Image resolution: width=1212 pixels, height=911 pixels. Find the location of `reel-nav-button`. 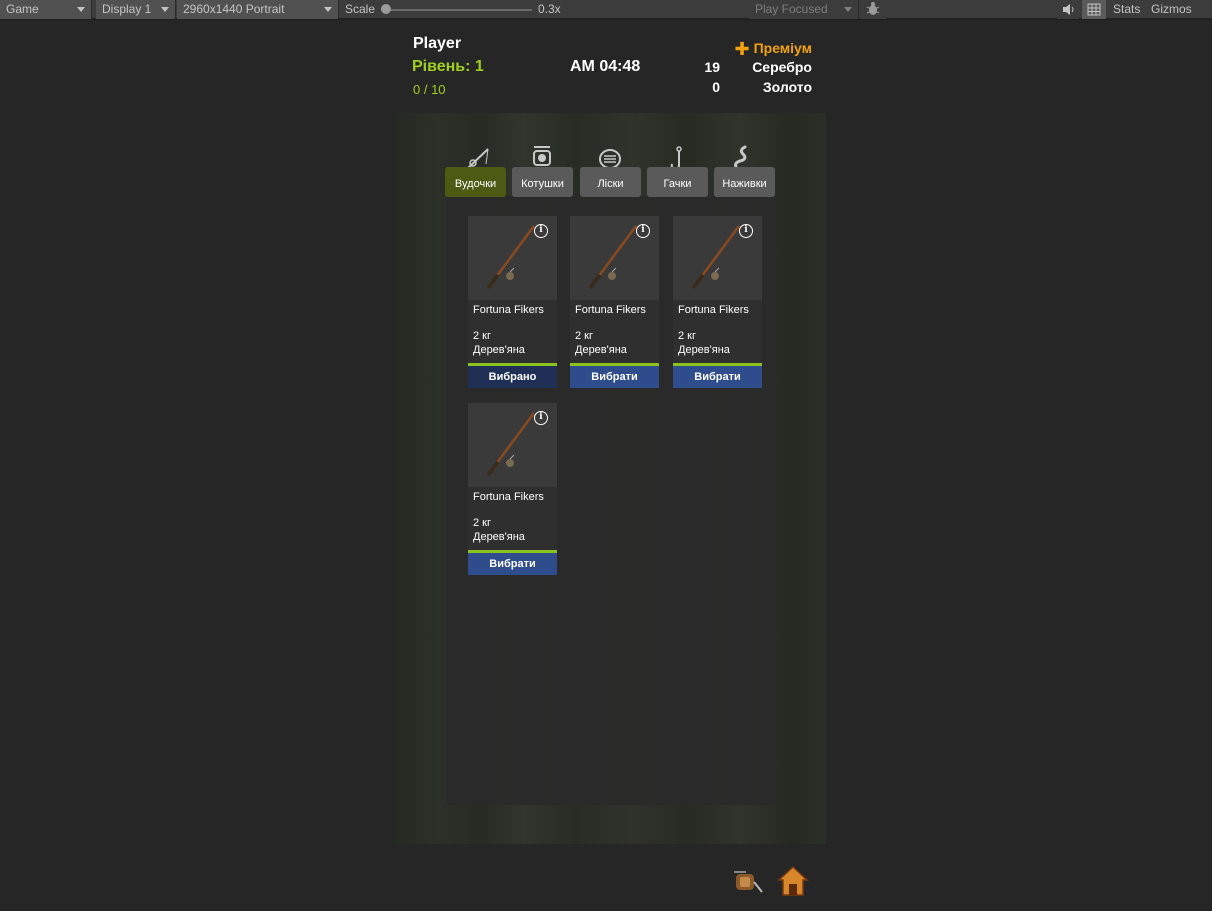

reel-nav-button is located at coordinates (748, 882).